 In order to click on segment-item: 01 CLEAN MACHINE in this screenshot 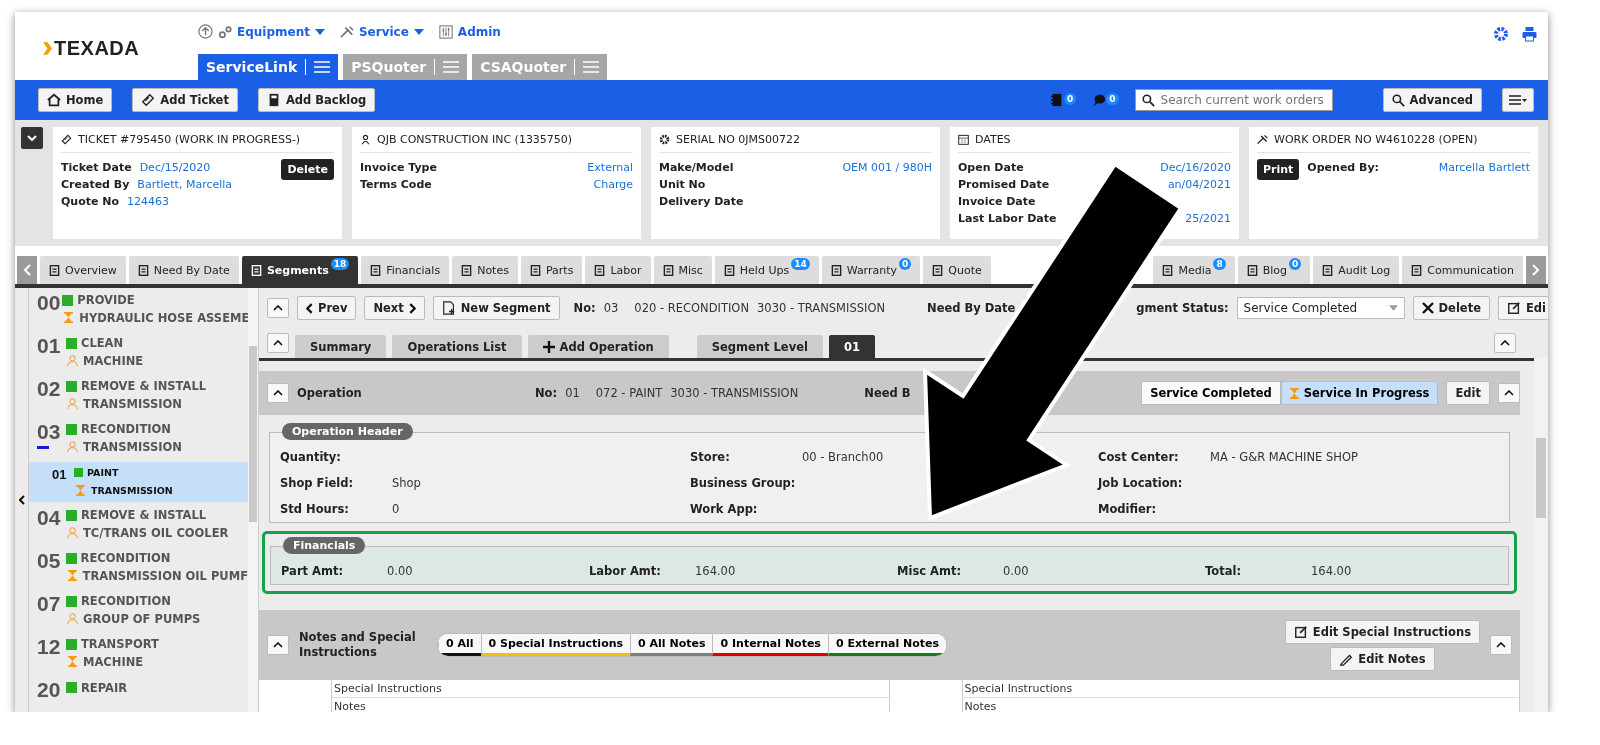, I will do `click(138, 353)`.